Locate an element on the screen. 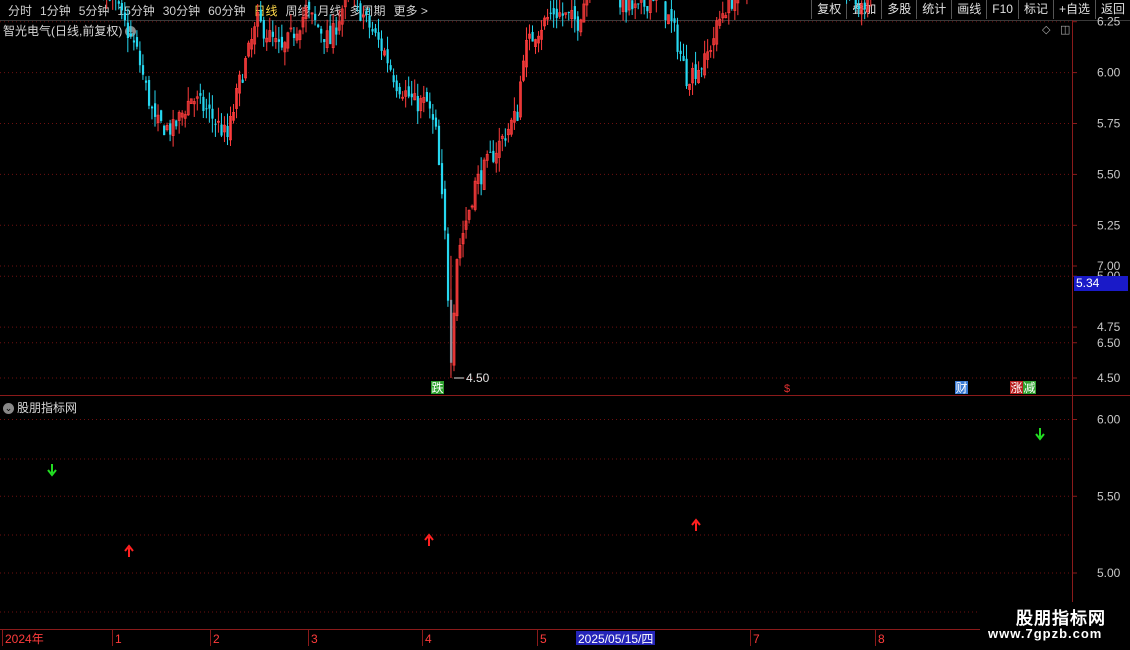 The height and width of the screenshot is (650, 1130). event-marker: 财 is located at coordinates (962, 388).